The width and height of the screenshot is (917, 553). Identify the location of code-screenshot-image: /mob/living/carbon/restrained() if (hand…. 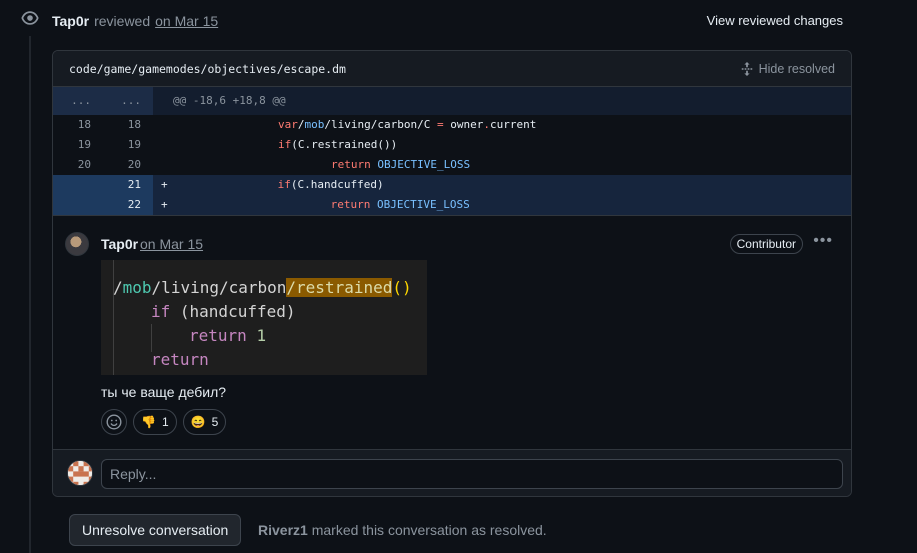
(264, 317).